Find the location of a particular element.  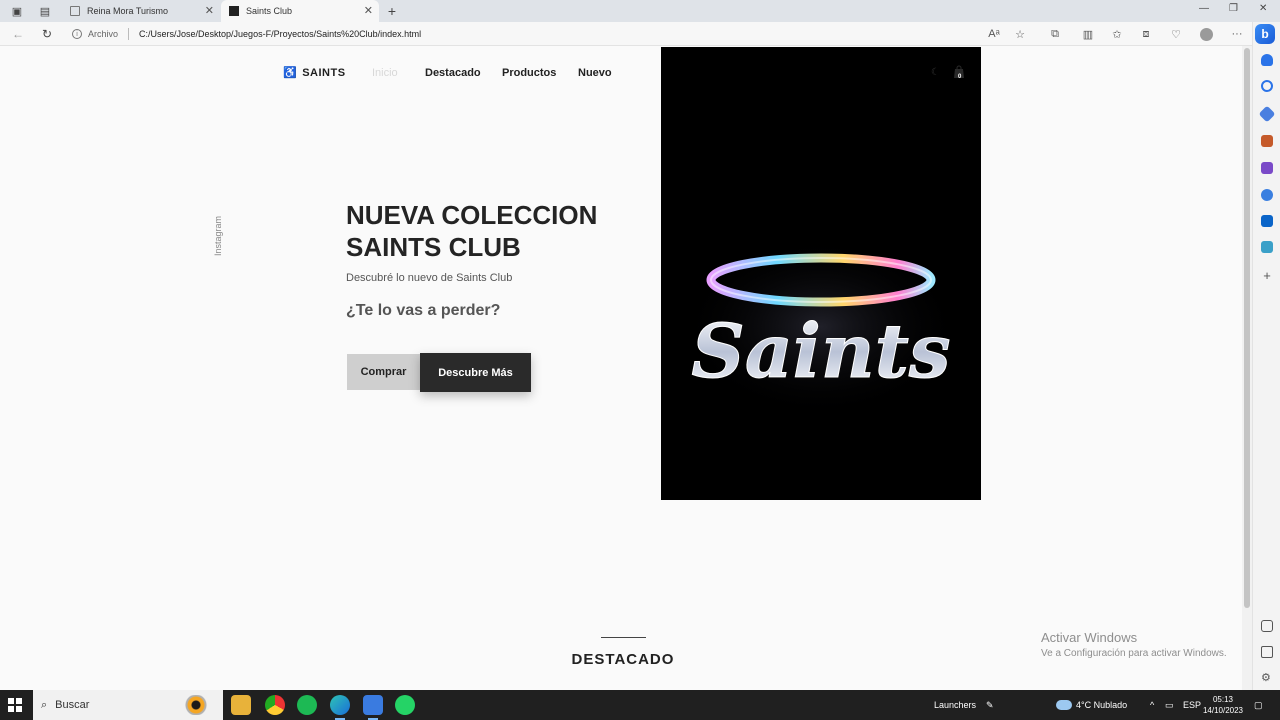

games-icon is located at coordinates (1267, 168).